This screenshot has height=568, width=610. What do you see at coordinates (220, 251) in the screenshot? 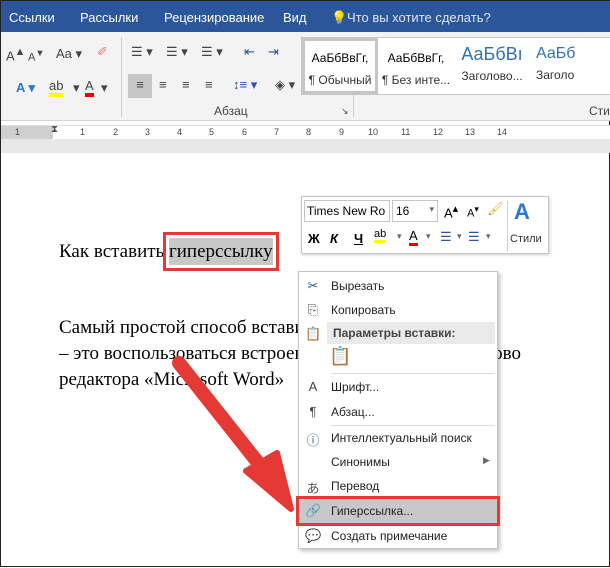
I see `selected-text: гиперссылку` at bounding box center [220, 251].